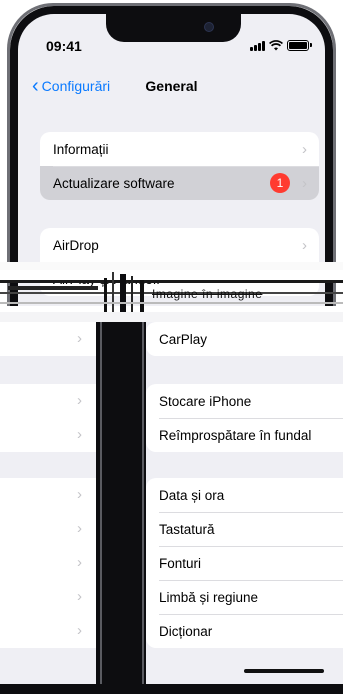 The width and height of the screenshot is (343, 694). What do you see at coordinates (171, 689) in the screenshot?
I see `phone-frame-bottom` at bounding box center [171, 689].